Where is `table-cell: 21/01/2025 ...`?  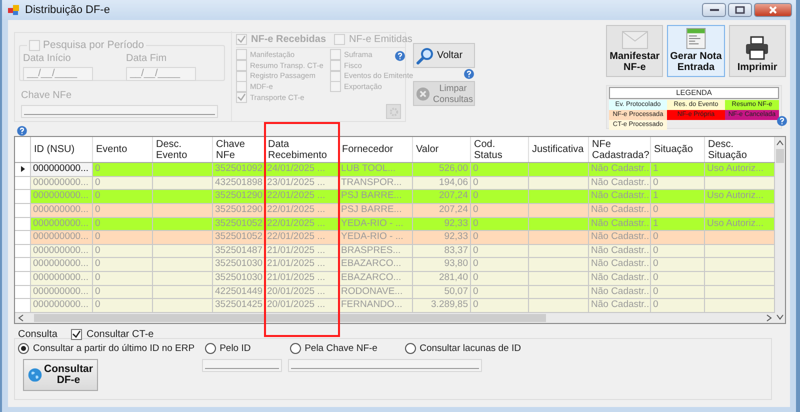
table-cell: 21/01/2025 ... is located at coordinates (296, 278).